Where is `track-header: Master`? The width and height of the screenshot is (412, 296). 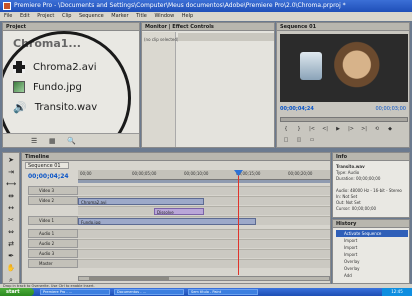
track-header: Master is located at coordinates (53, 263).